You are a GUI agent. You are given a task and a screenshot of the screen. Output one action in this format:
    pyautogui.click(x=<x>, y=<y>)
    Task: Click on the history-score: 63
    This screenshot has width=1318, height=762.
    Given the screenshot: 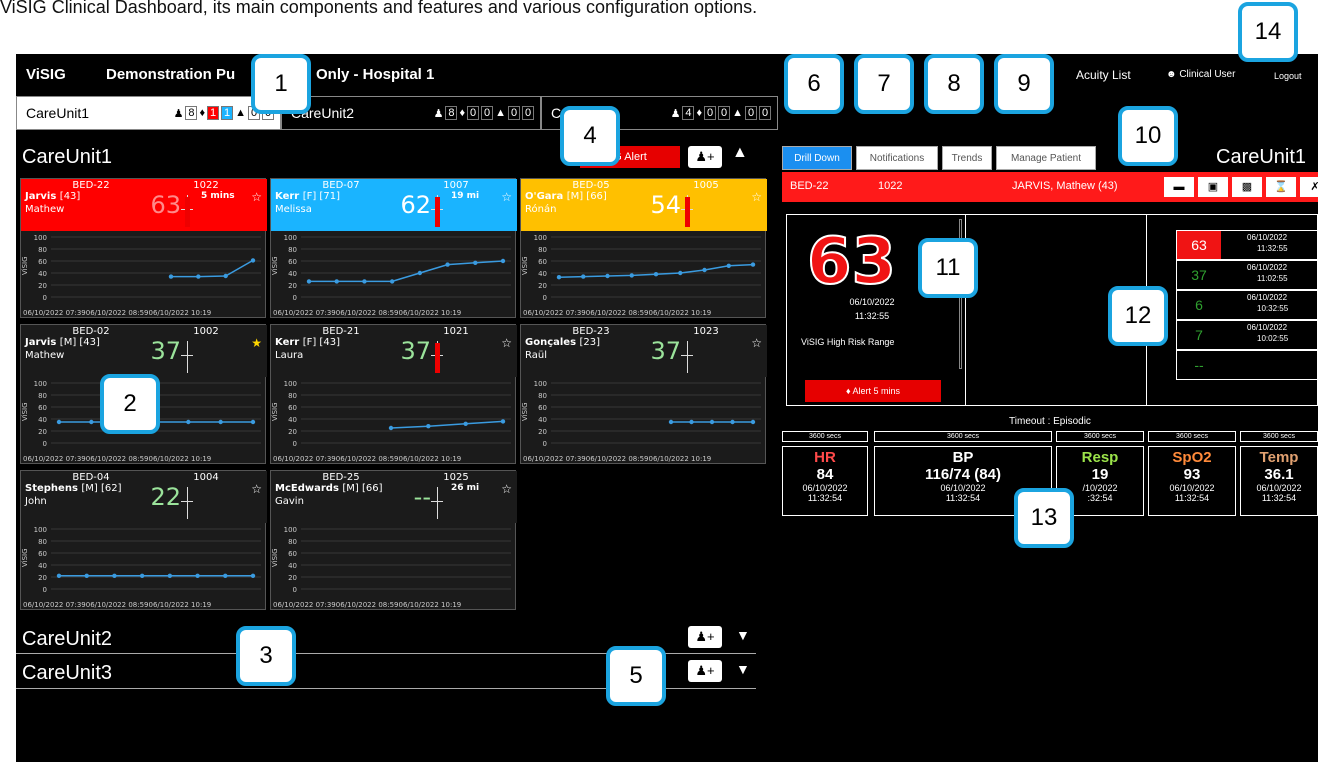 What is the action you would take?
    pyautogui.click(x=1199, y=245)
    